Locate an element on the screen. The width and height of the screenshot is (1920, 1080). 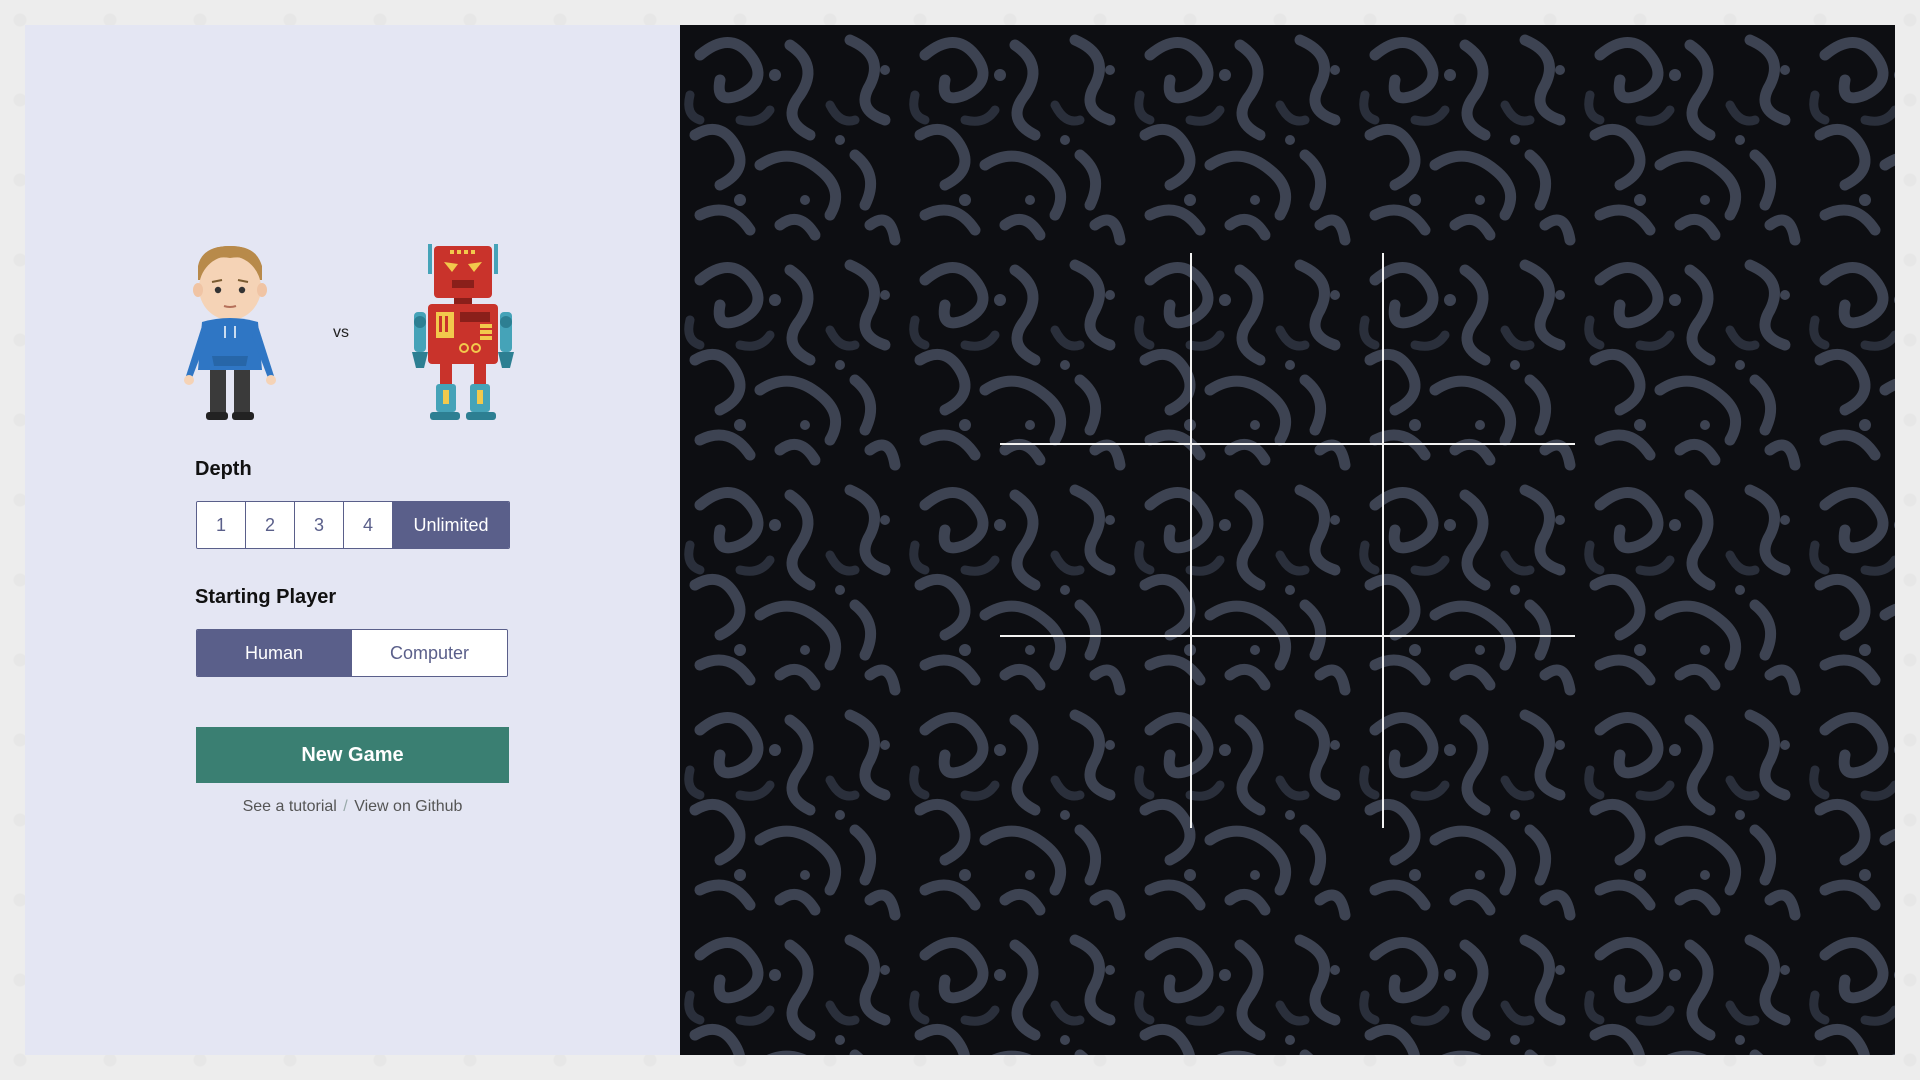
starting-player-label: Starting Player is located at coordinates (266, 597).